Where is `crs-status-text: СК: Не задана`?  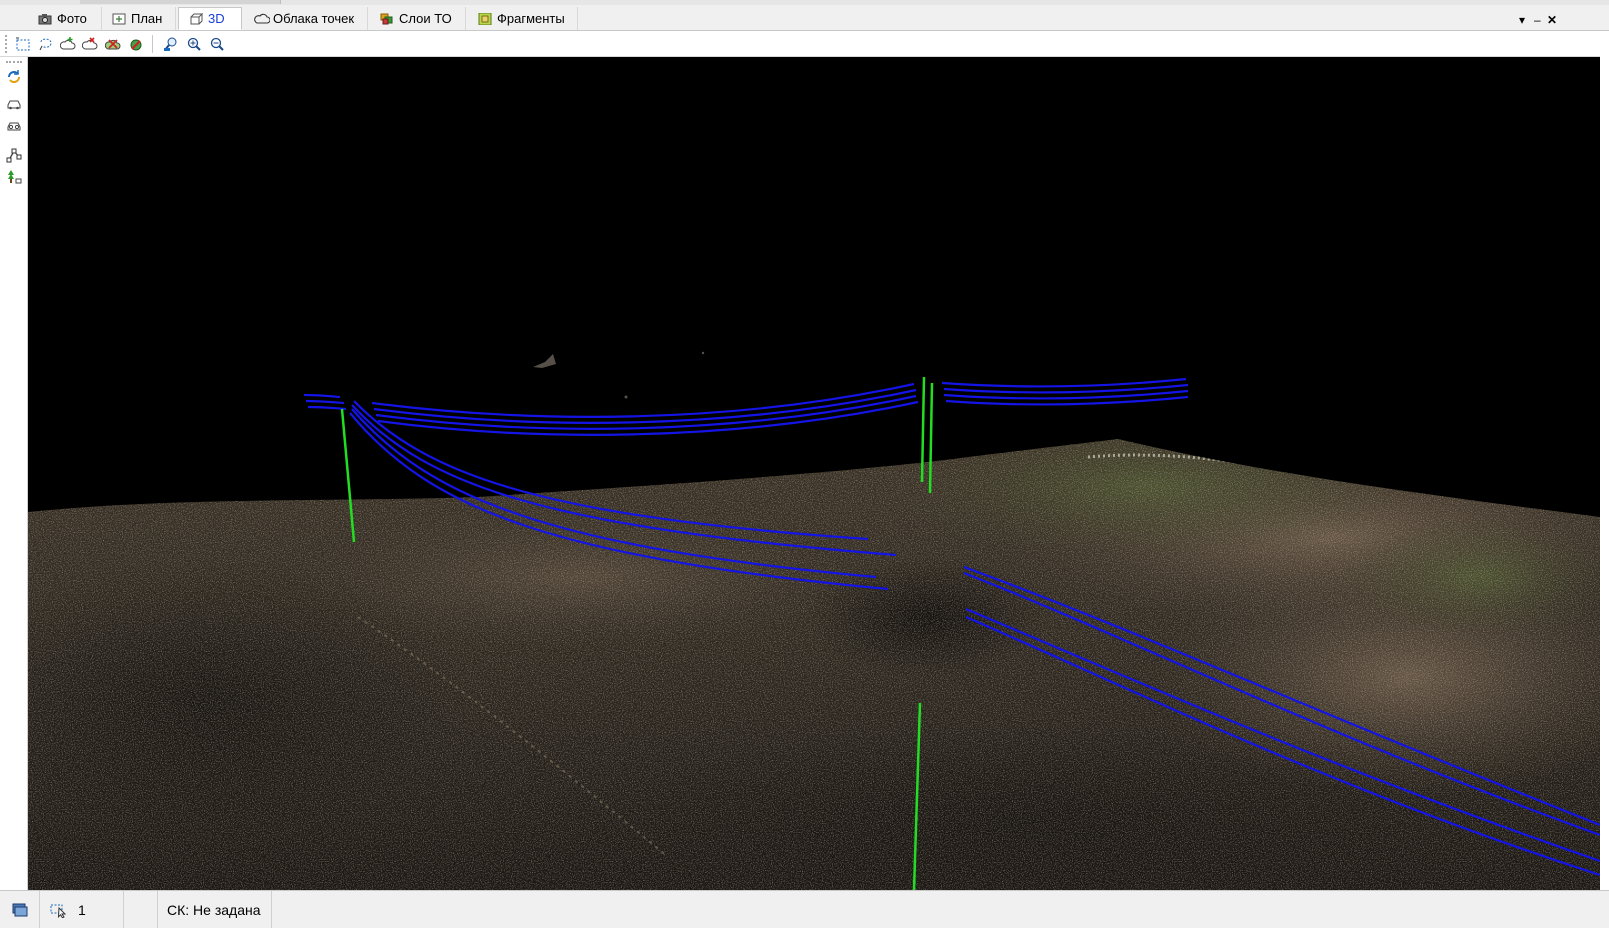
crs-status-text: СК: Не задана is located at coordinates (214, 909).